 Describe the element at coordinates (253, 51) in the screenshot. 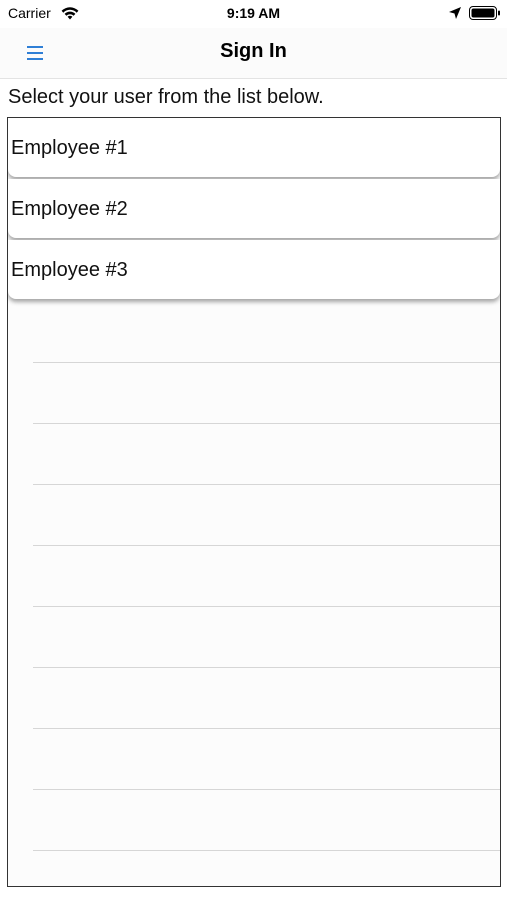

I see `page-title: Sign In` at that location.